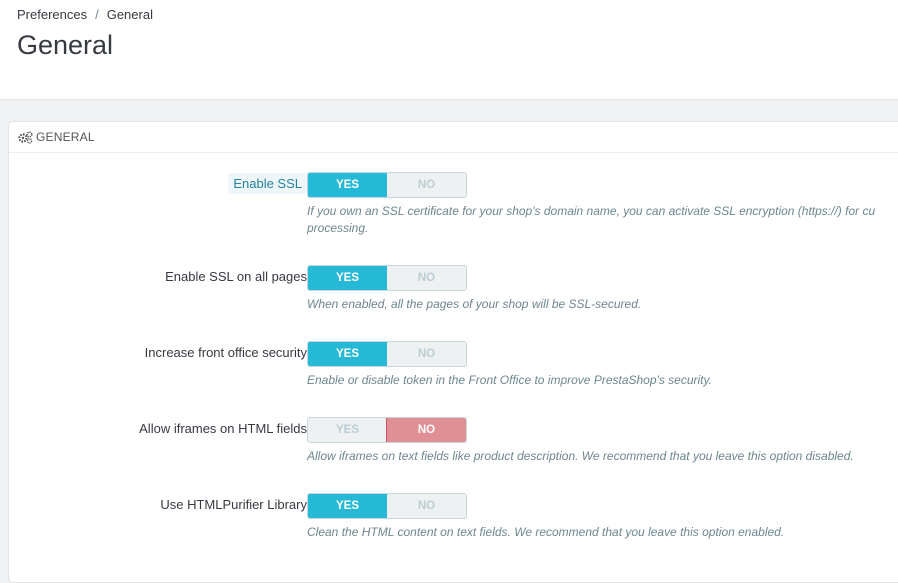 The width and height of the screenshot is (898, 583). I want to click on gears-icon, so click(25, 137).